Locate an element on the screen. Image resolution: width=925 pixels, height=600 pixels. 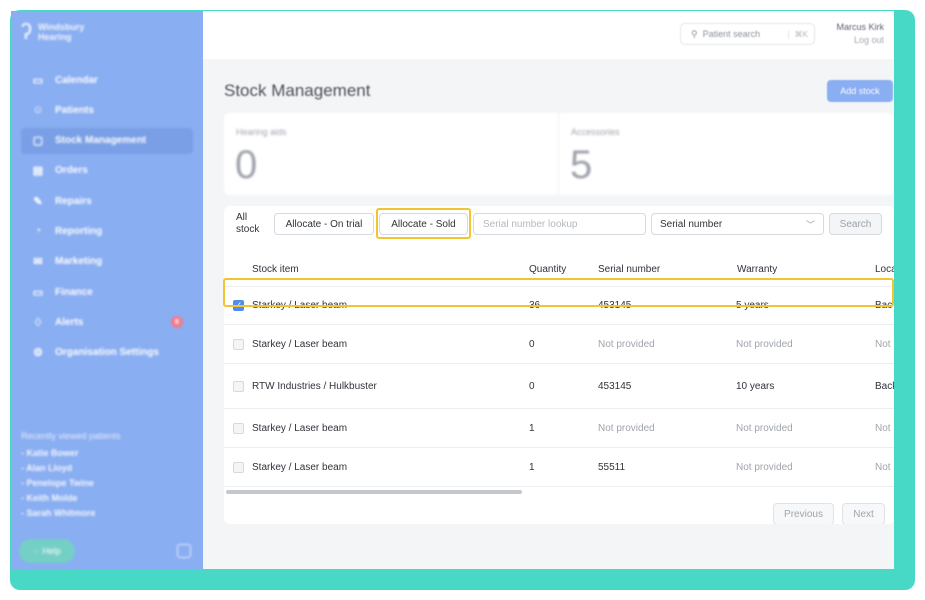
stock-stats: Hearing aids 0 Accessories 5 is located at coordinates (559, 154).